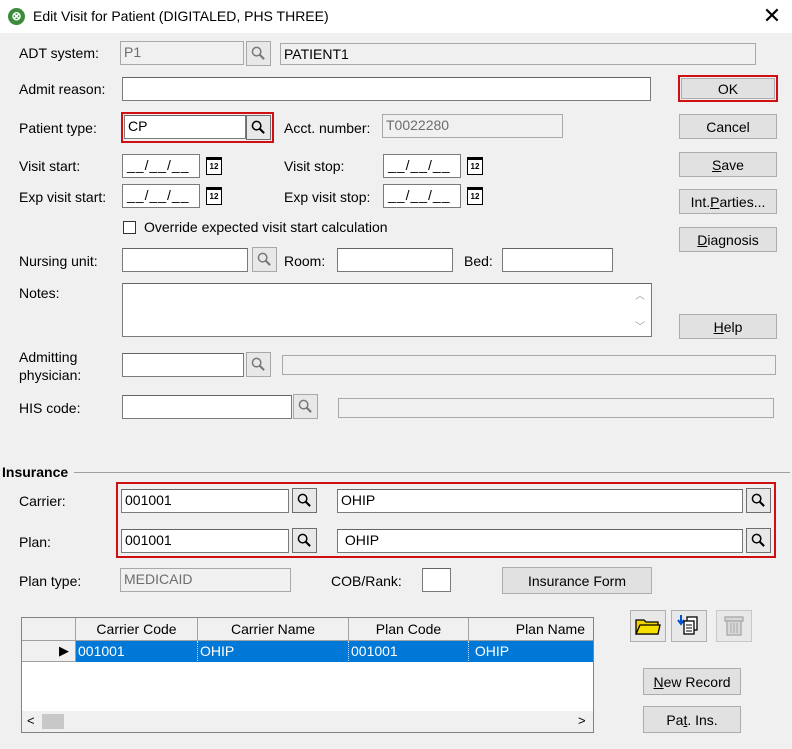 The height and width of the screenshot is (749, 792). Describe the element at coordinates (475, 166) in the screenshot. I see `visit-stop-calendar-icon: 12` at that location.